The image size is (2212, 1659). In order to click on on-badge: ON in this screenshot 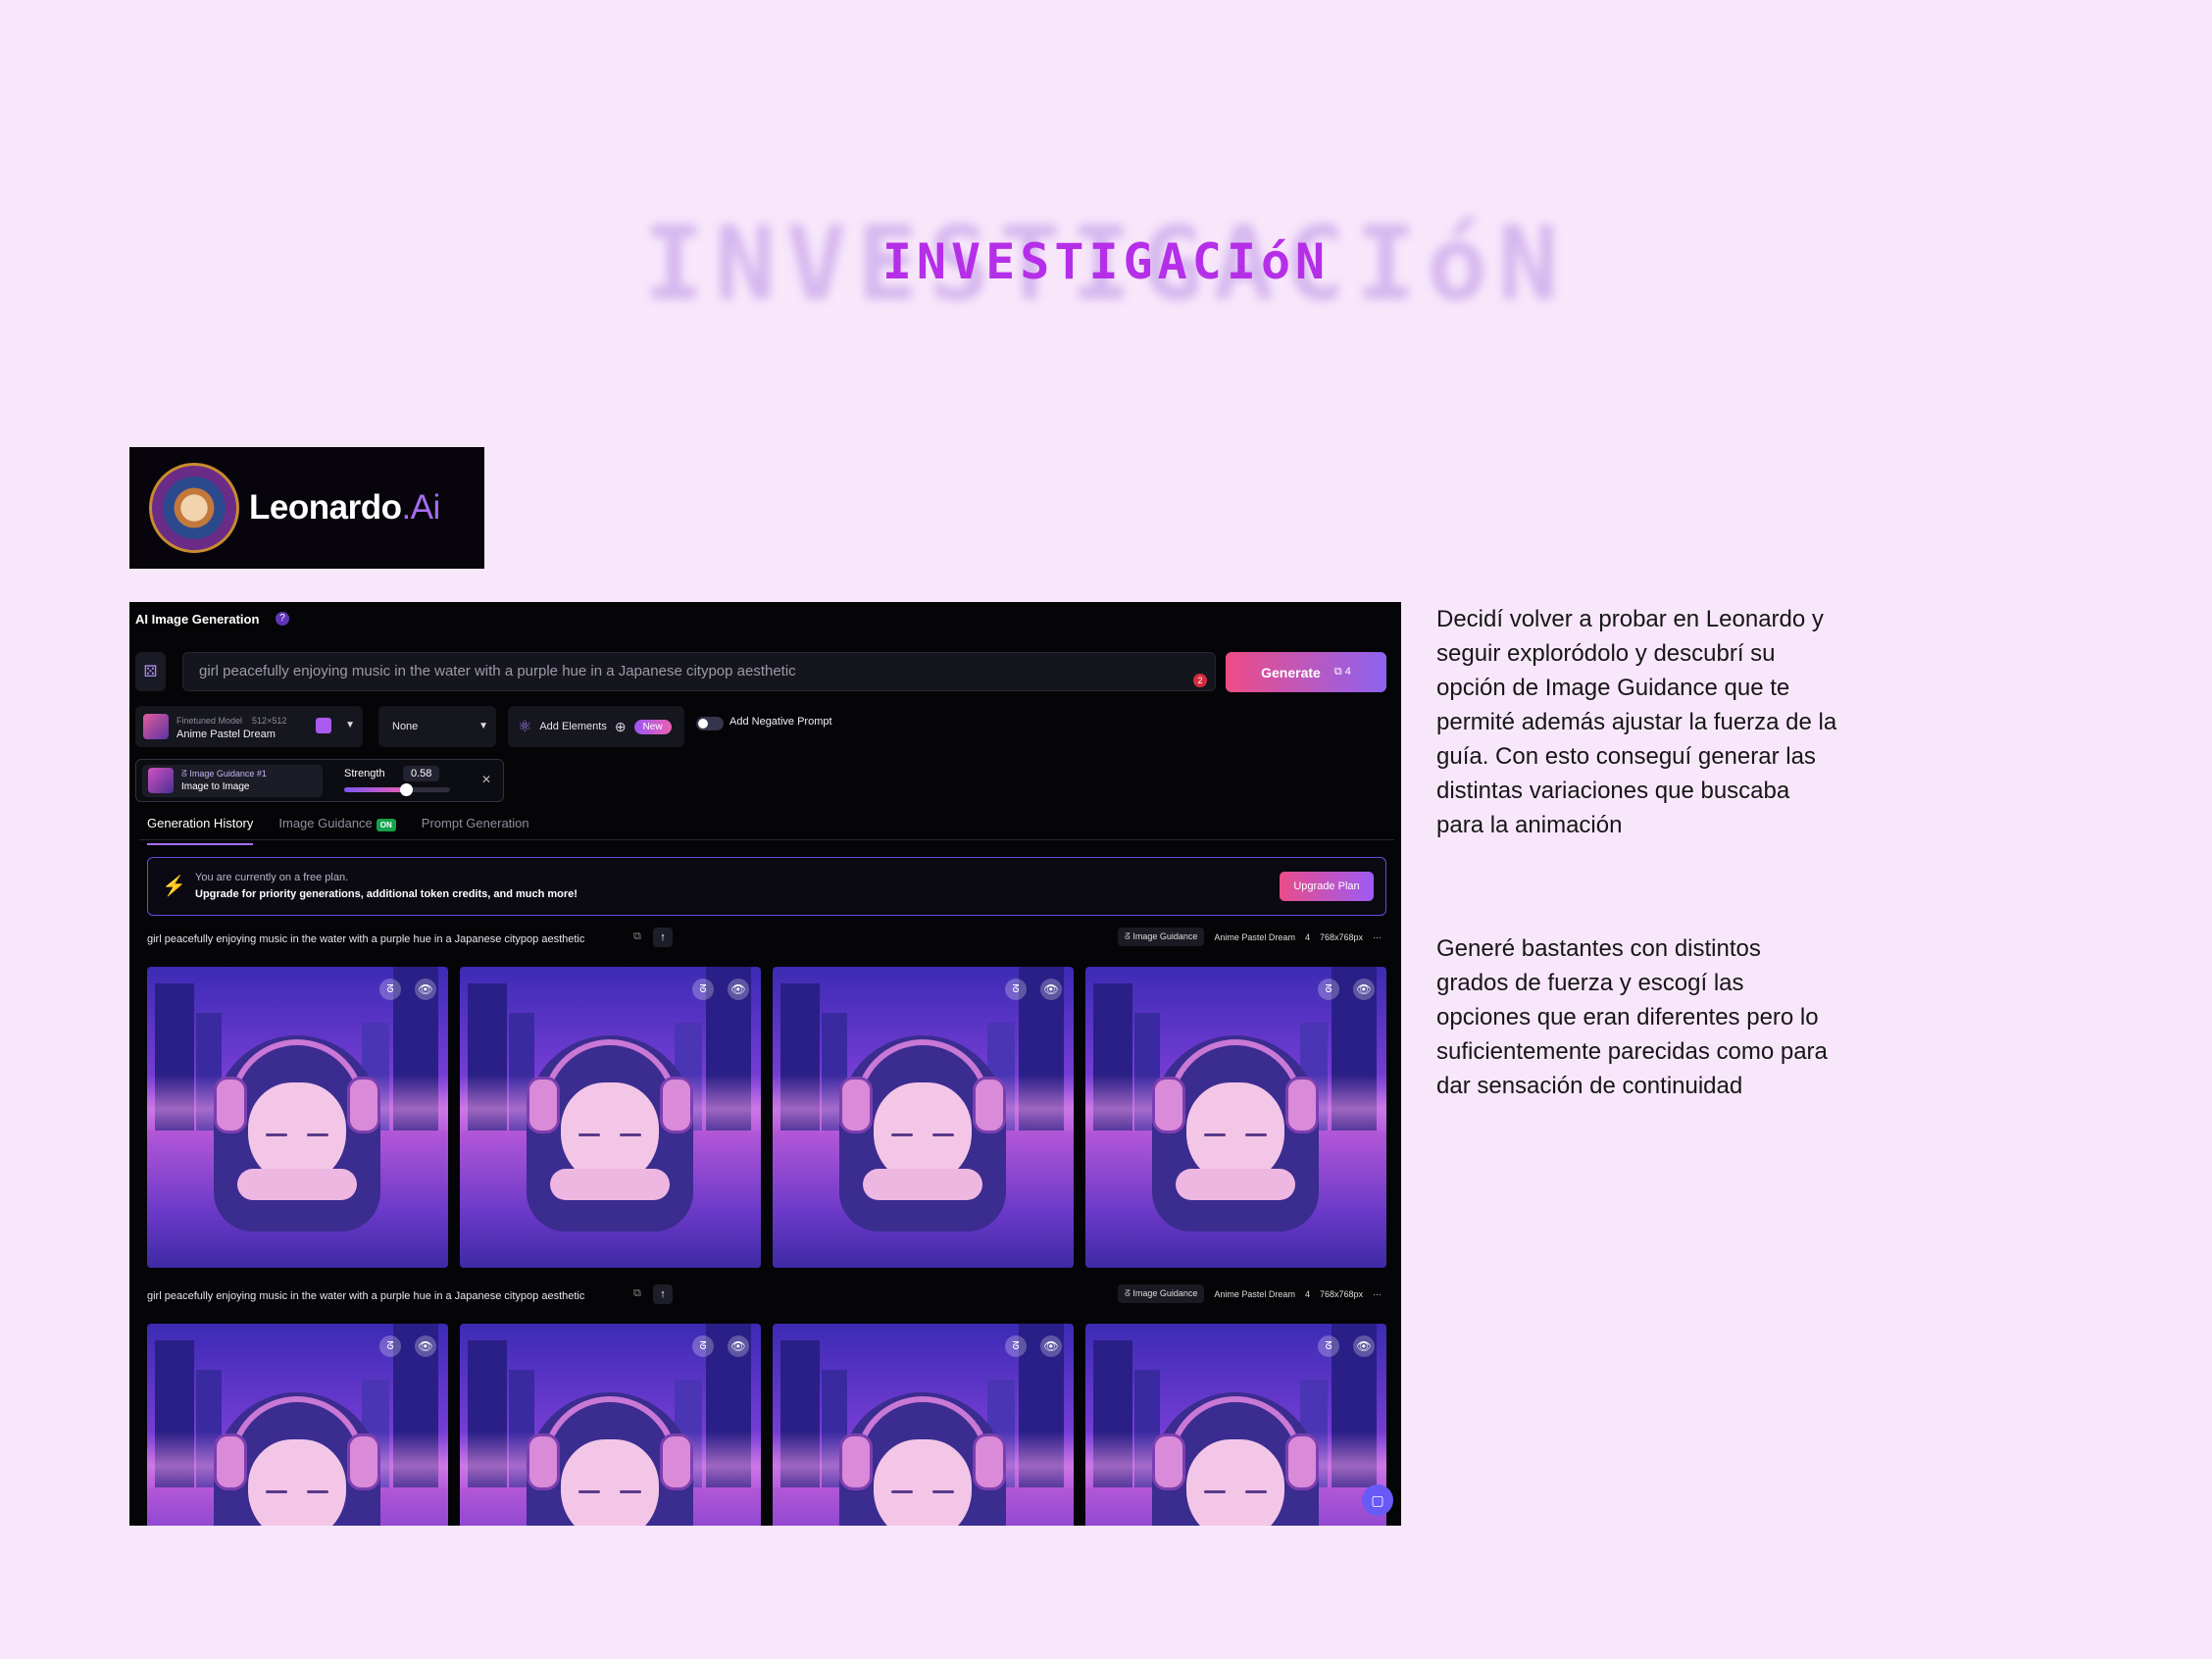, I will do `click(386, 825)`.